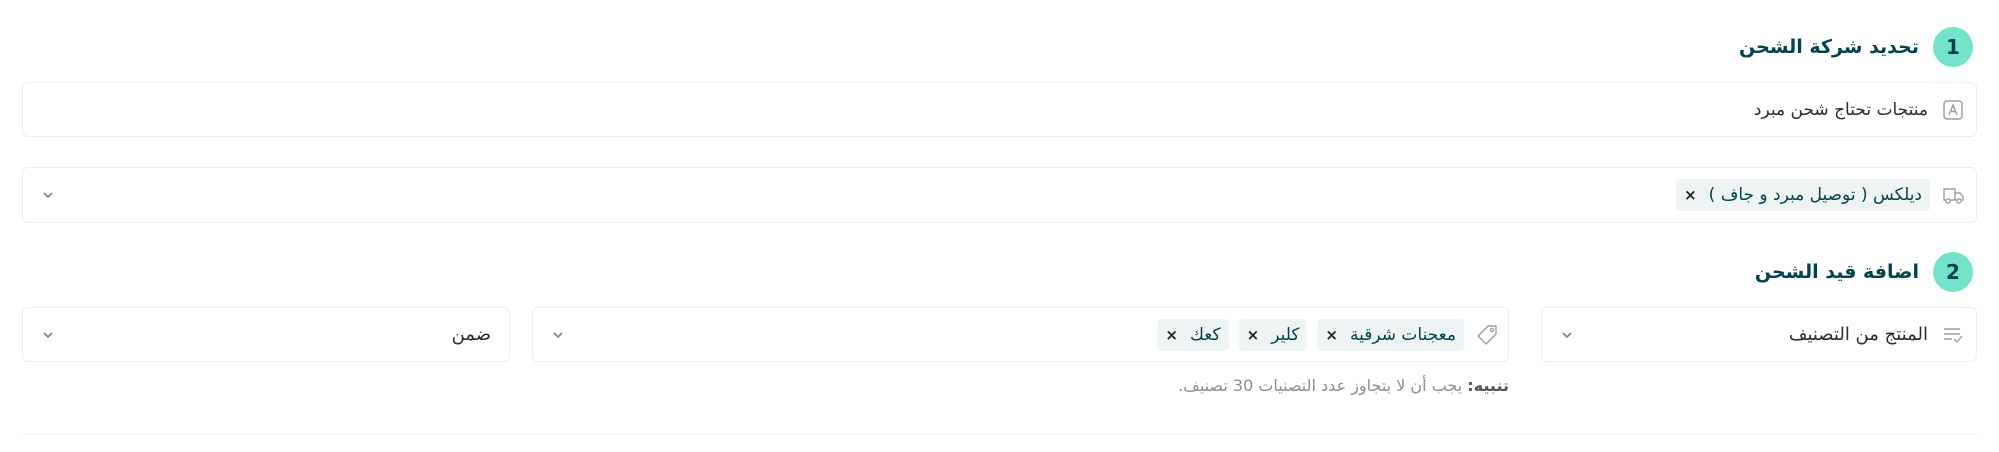  What do you see at coordinates (1815, 195) in the screenshot?
I see `carrier-tag-label: ديلكس ( توصيل مبرد و جاف )` at bounding box center [1815, 195].